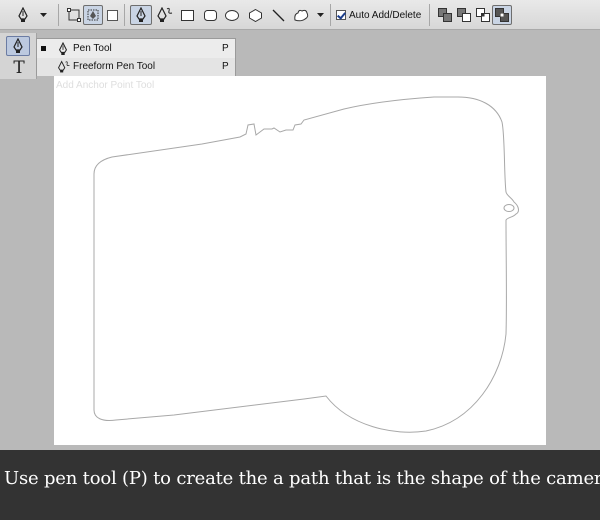 This screenshot has height=520, width=600. I want to click on intersect-path-icon, so click(483, 15).